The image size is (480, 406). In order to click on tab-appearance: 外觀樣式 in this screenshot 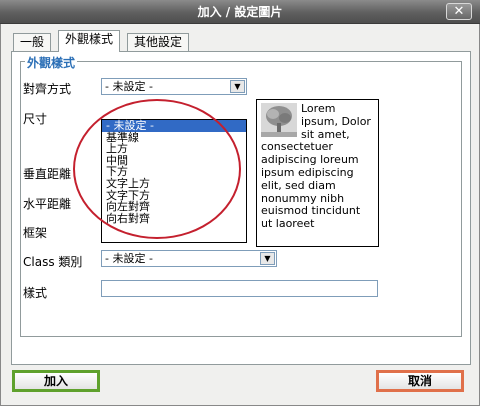, I will do `click(89, 41)`.